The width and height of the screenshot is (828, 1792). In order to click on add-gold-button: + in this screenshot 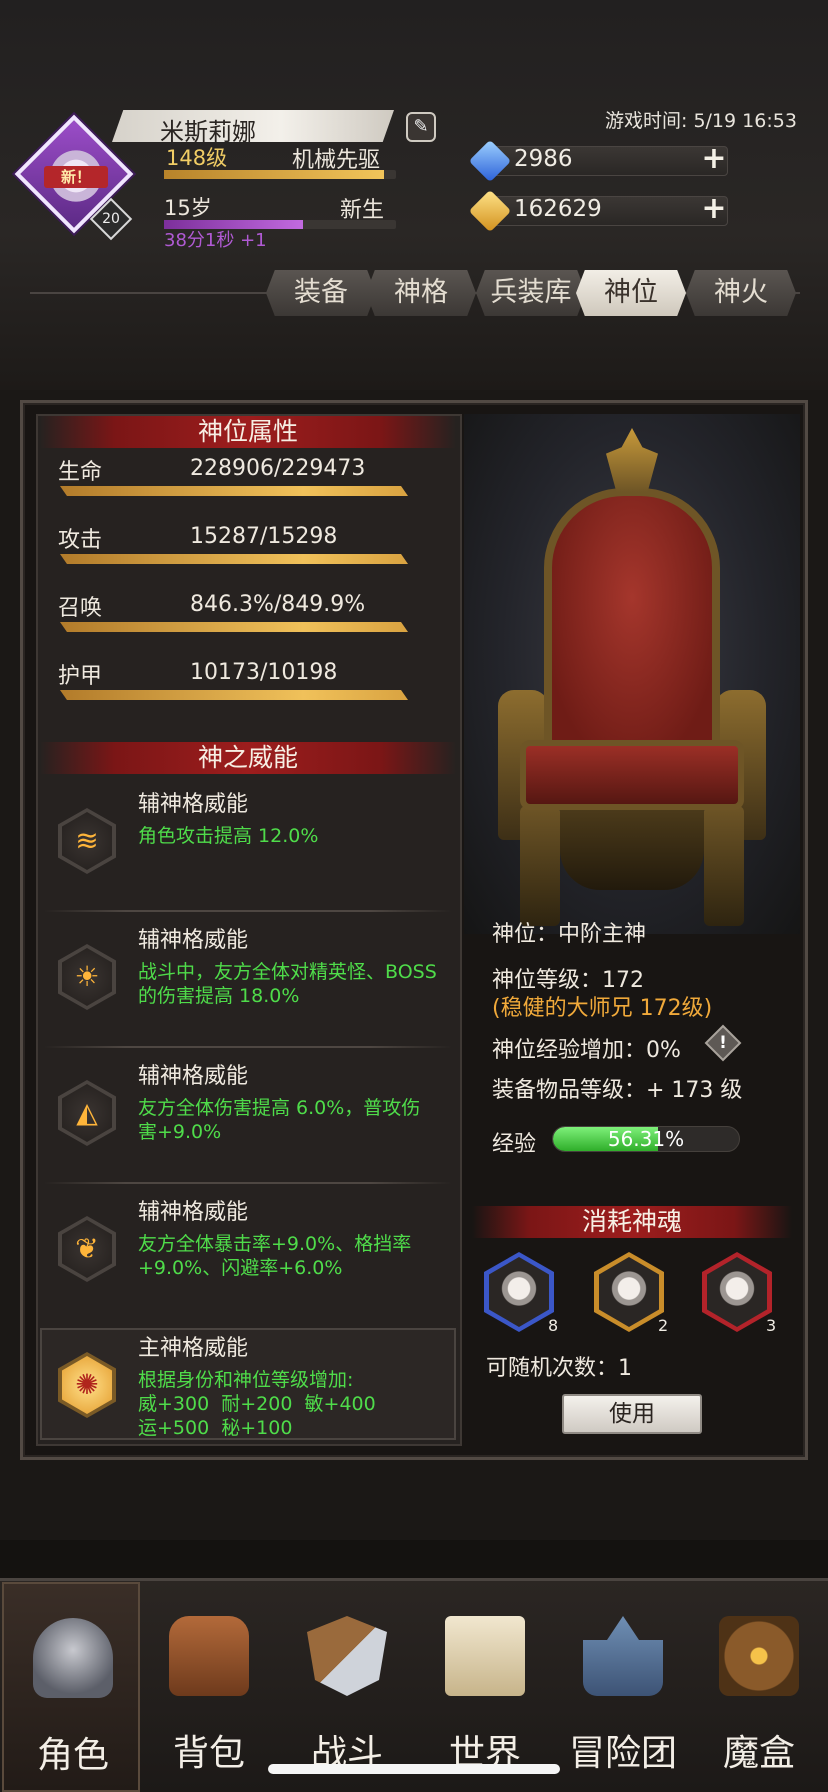, I will do `click(714, 209)`.